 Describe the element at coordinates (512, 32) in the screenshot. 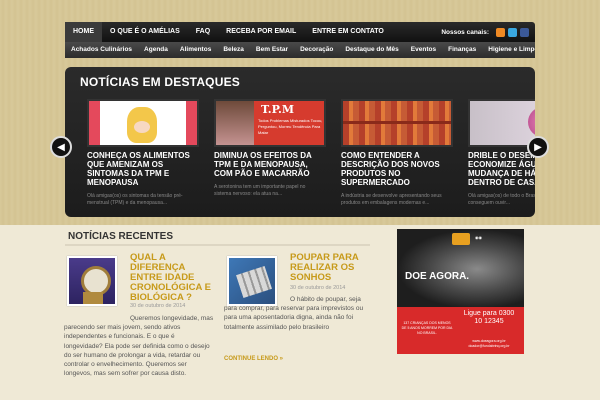

I see `twitter-icon` at that location.